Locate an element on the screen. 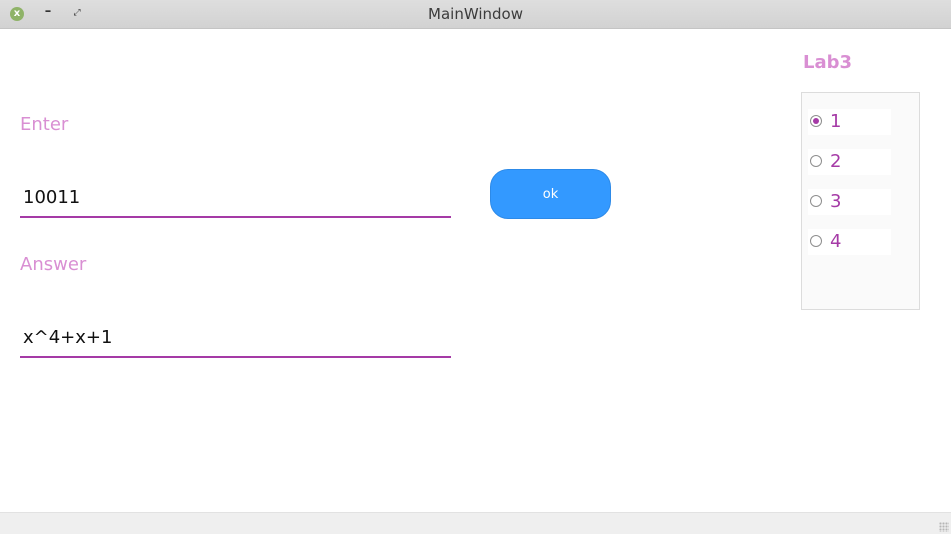 The width and height of the screenshot is (951, 534). radio-label: 4 is located at coordinates (836, 241).